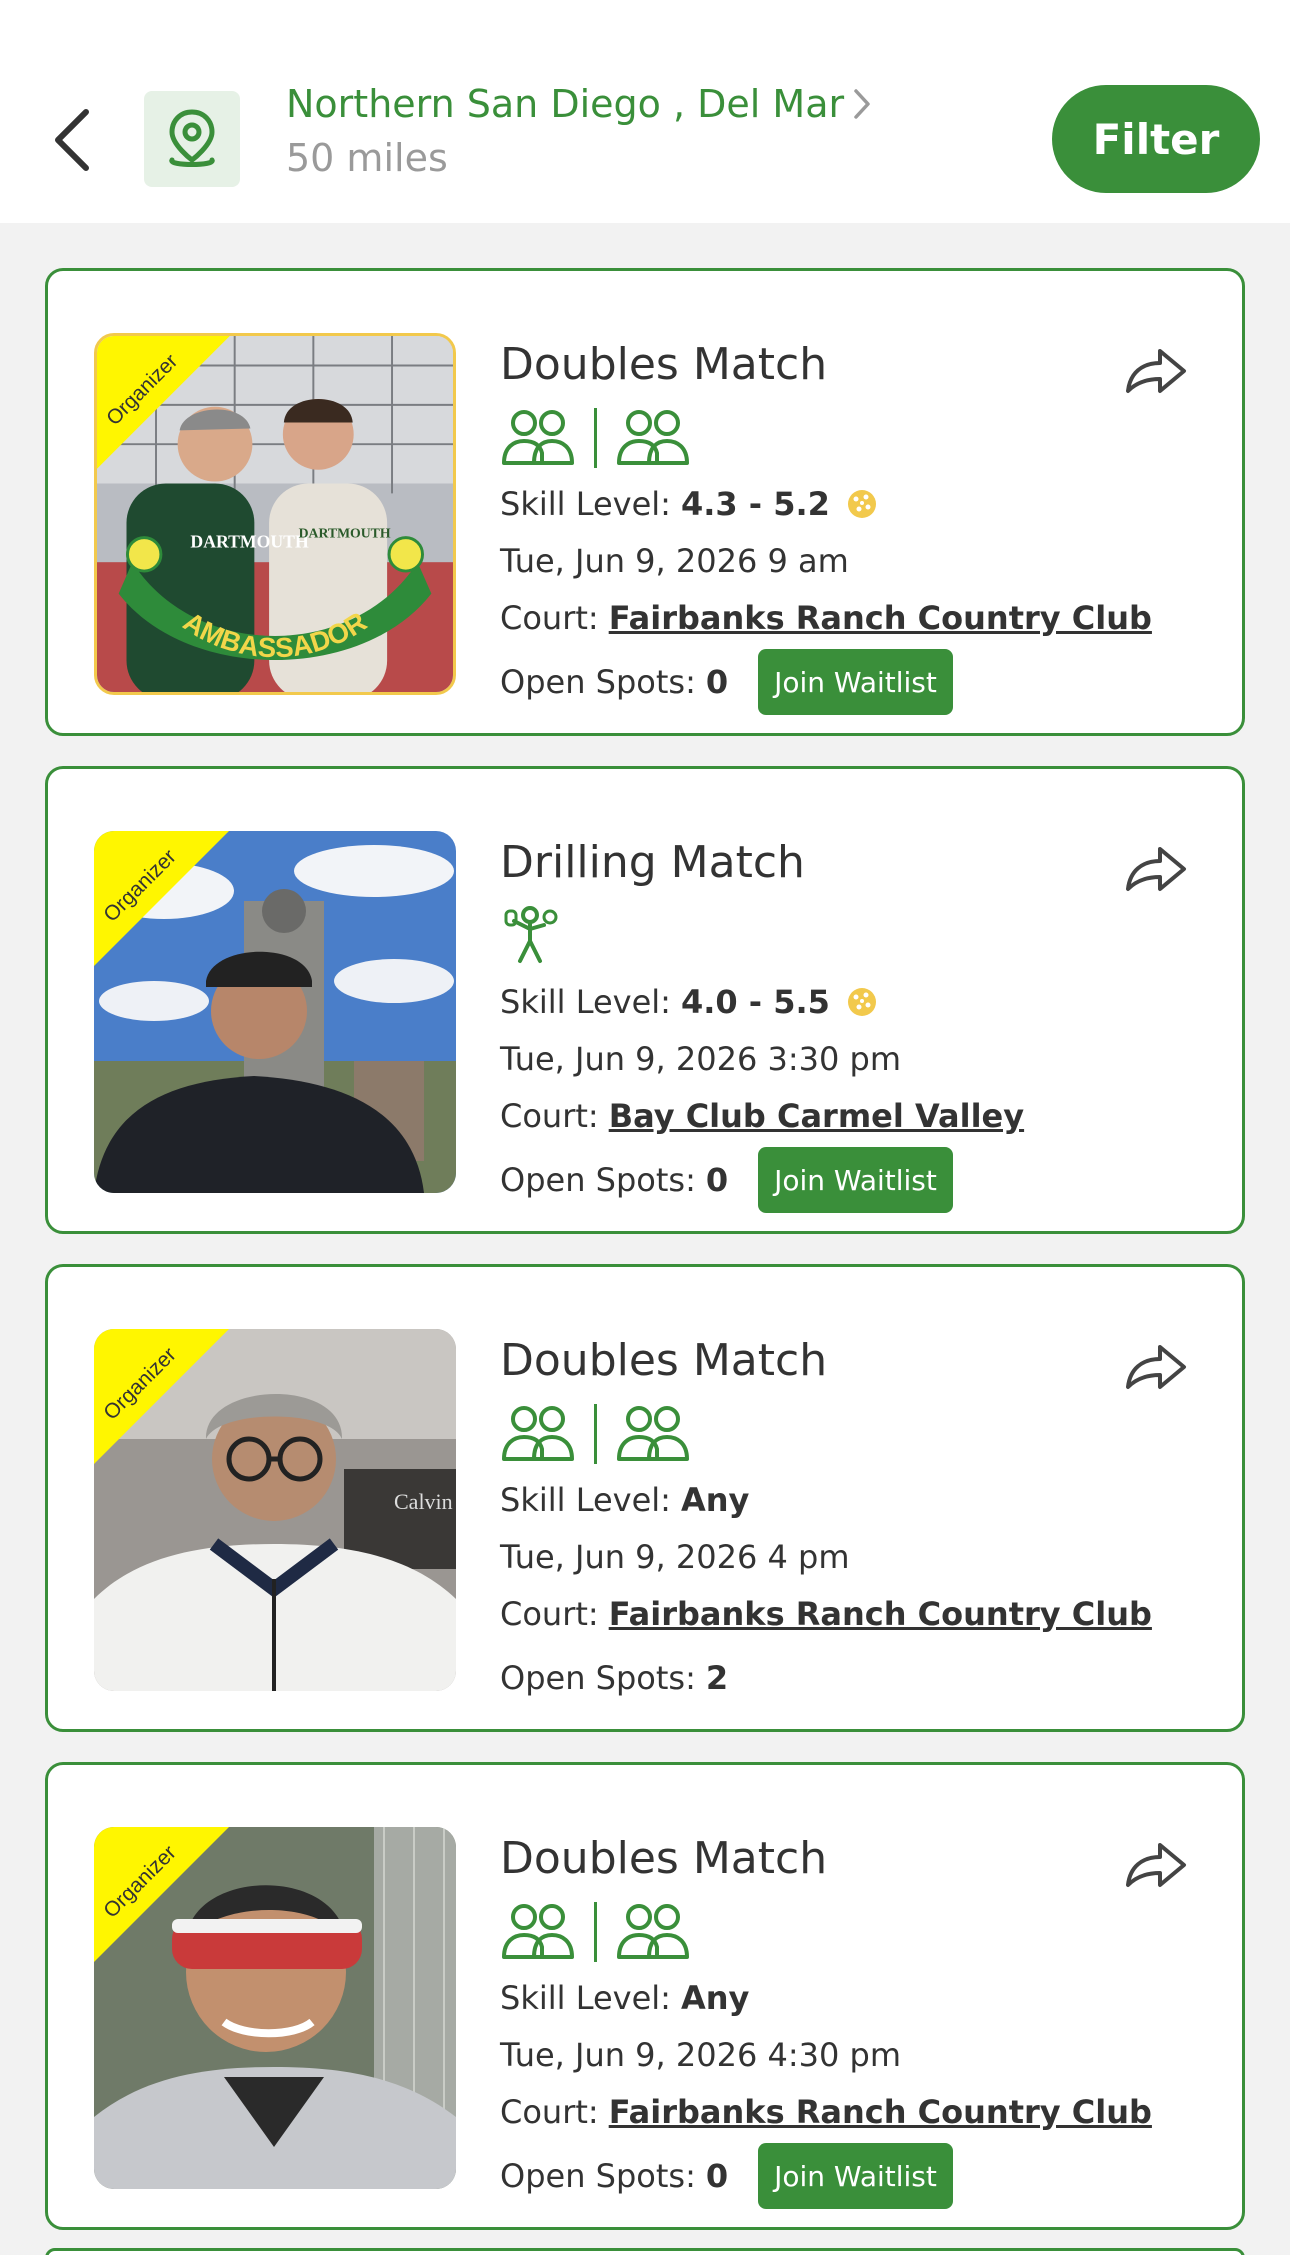  What do you see at coordinates (862, 104) in the screenshot?
I see `chevron-right-icon` at bounding box center [862, 104].